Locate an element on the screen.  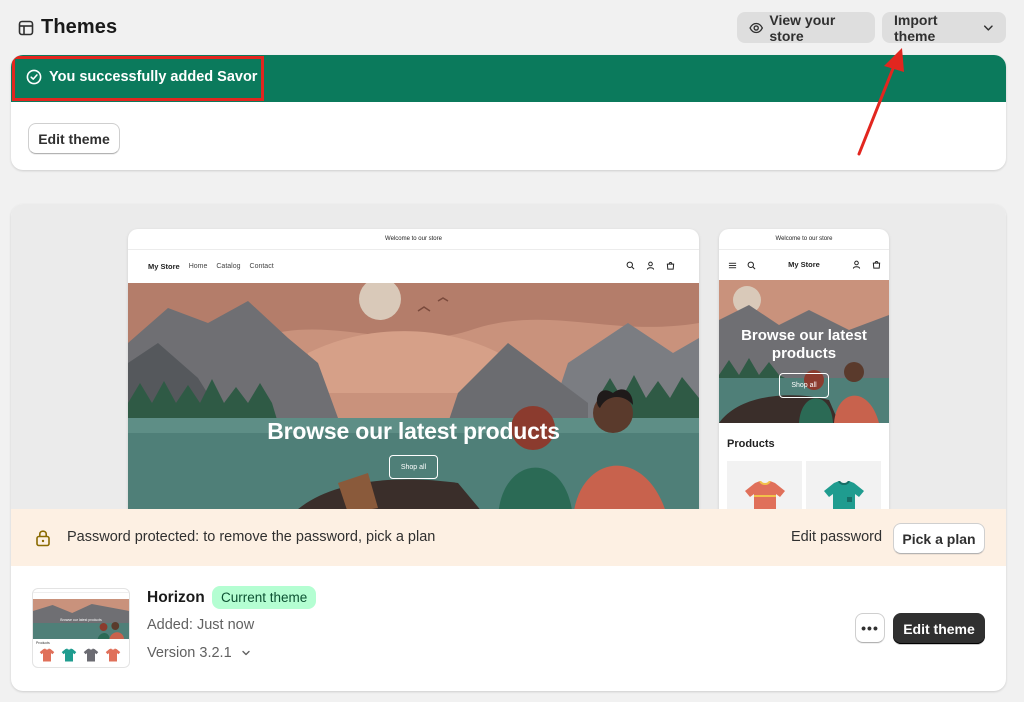
check-circle-icon is located at coordinates (34, 77).